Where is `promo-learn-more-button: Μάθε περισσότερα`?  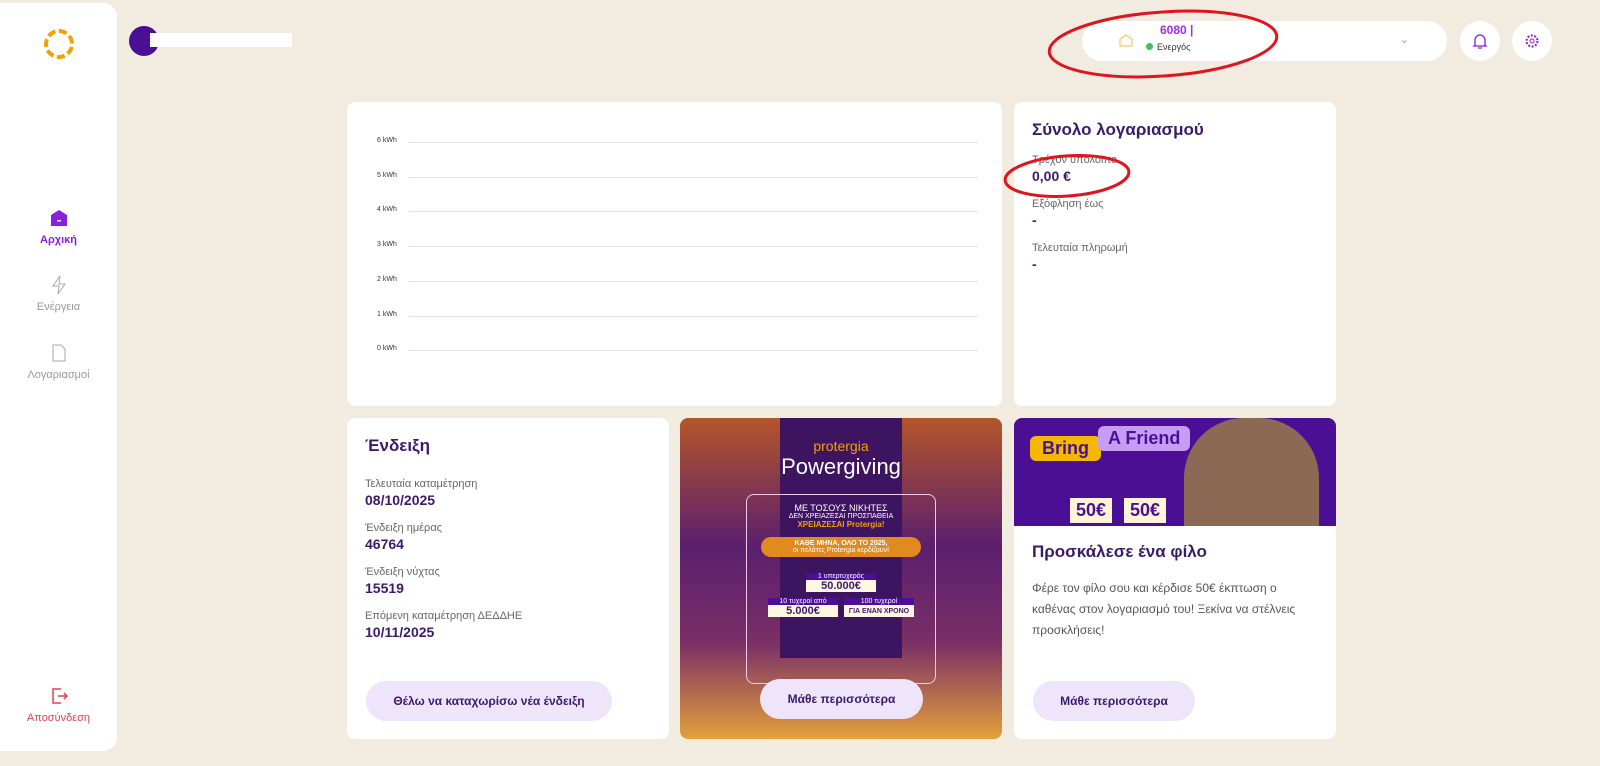 promo-learn-more-button: Μάθε περισσότερα is located at coordinates (841, 699).